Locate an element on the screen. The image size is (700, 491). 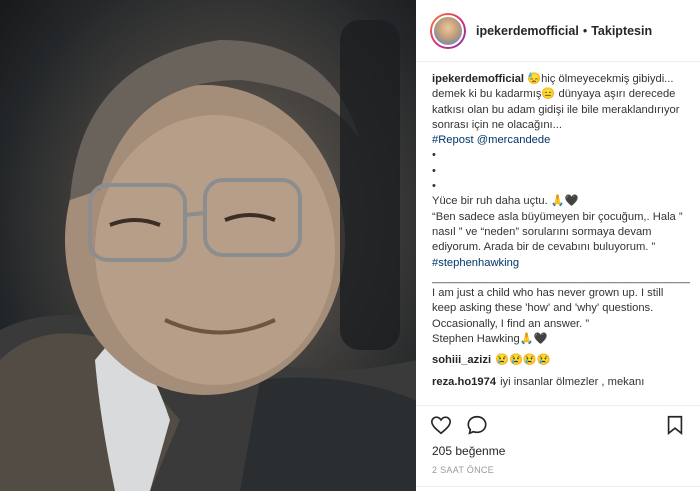
comment-text: iyi insanlar ölmezler , mekanı is located at coordinates (572, 381).